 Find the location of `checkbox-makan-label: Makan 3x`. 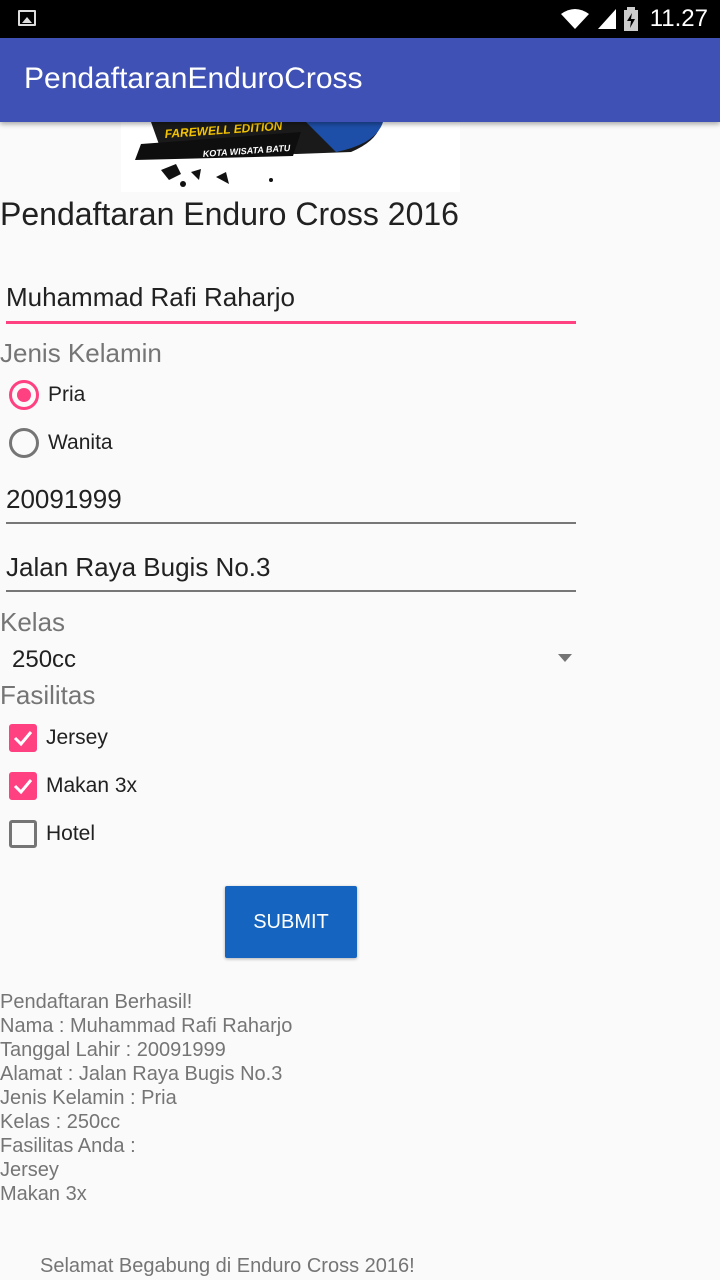

checkbox-makan-label: Makan 3x is located at coordinates (92, 785).